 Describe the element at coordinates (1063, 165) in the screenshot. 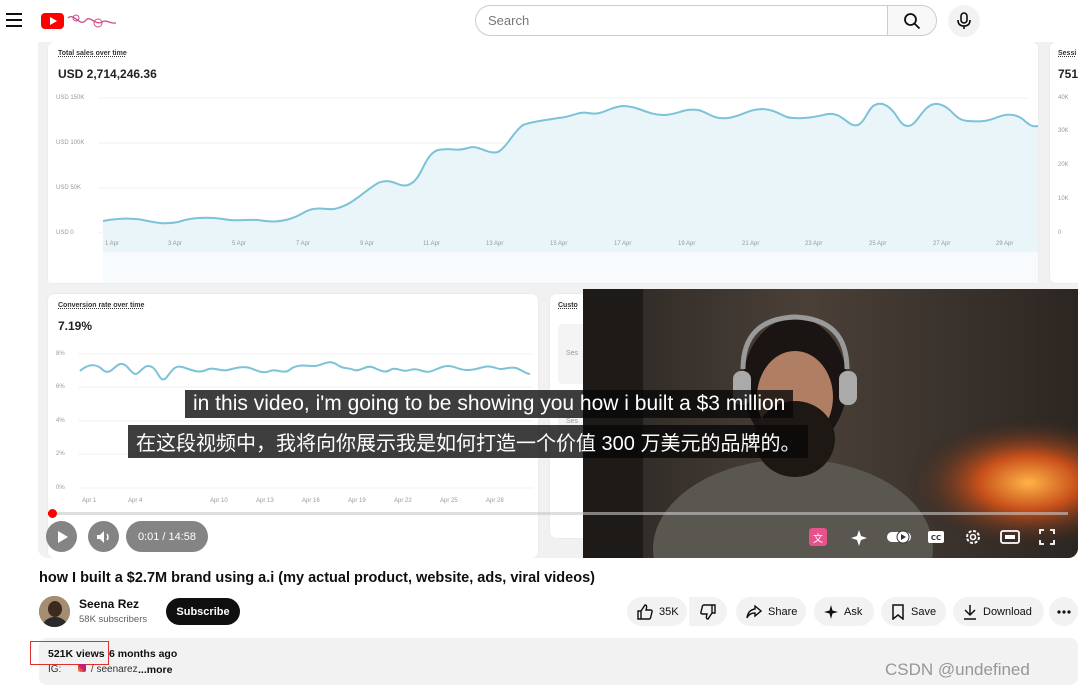

I see `sessions-y-tick: 20K` at that location.